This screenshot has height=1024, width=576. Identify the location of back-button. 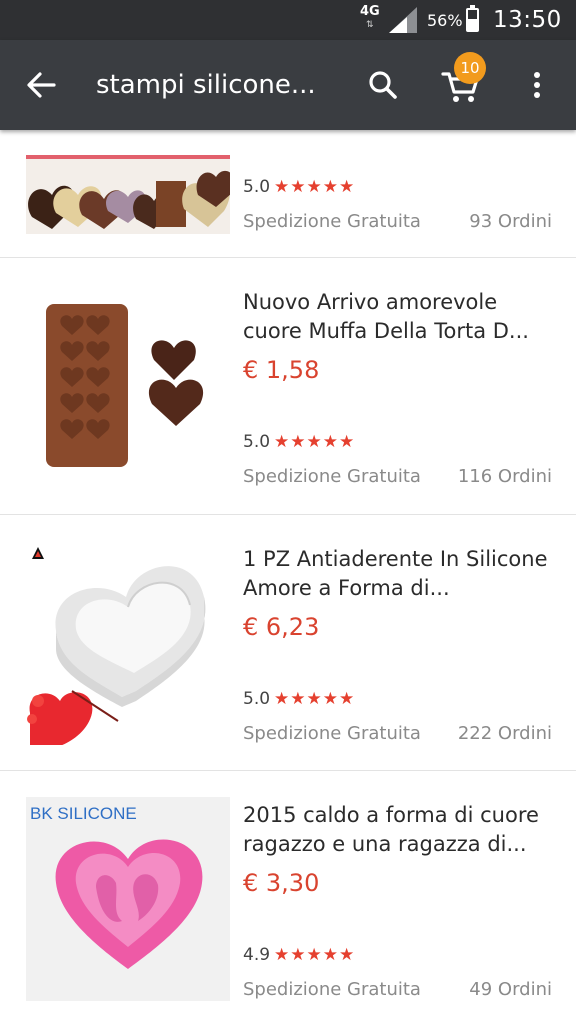
(41, 85).